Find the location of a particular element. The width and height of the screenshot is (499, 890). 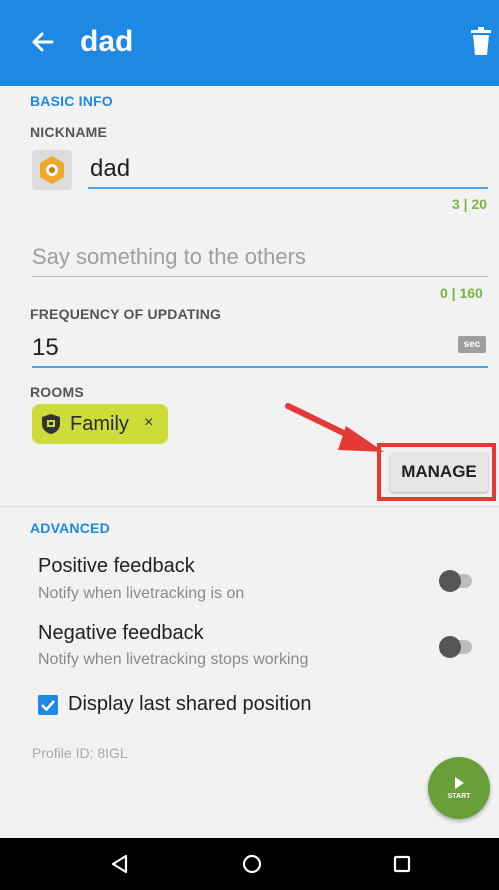

display-position-checkbox is located at coordinates (48, 705).